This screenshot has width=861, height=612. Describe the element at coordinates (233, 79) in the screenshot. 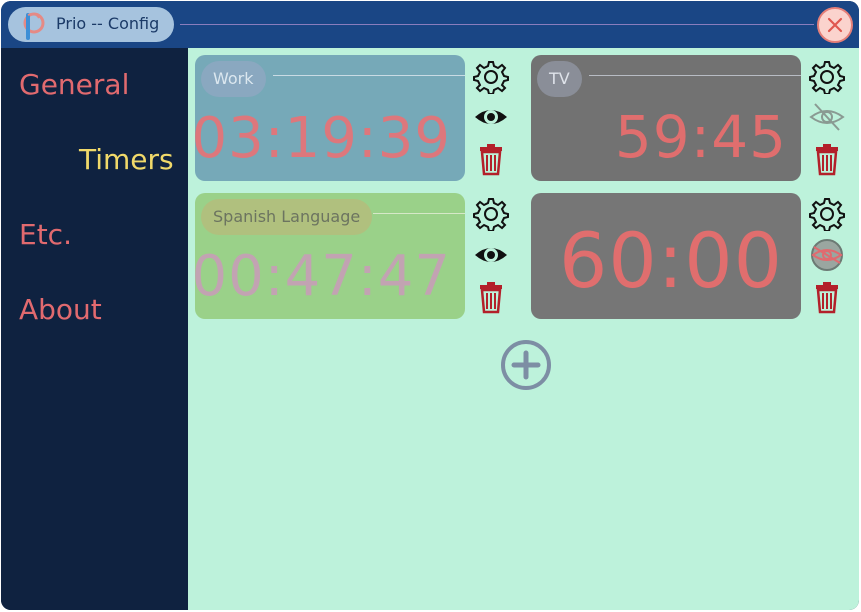

I see `timer-name-label: Work` at that location.